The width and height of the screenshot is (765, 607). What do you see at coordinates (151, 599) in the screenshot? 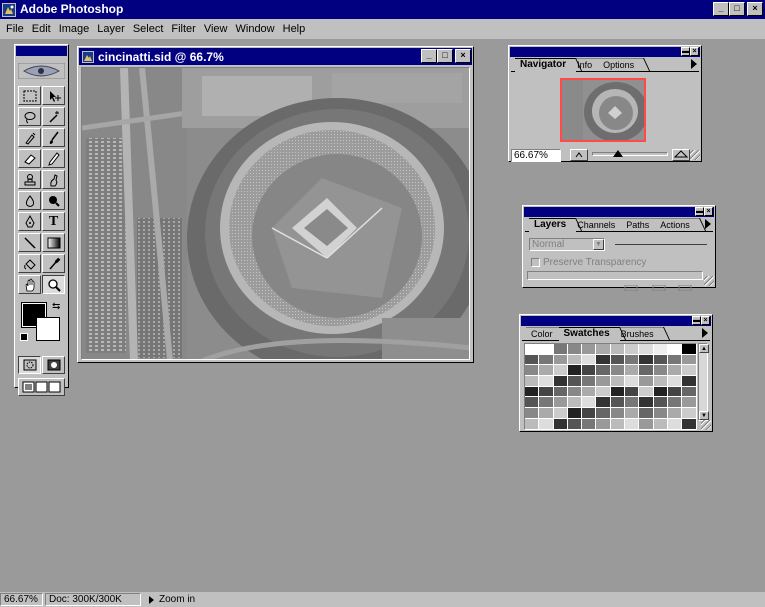
I see `status-menu-arrow-icon` at bounding box center [151, 599].